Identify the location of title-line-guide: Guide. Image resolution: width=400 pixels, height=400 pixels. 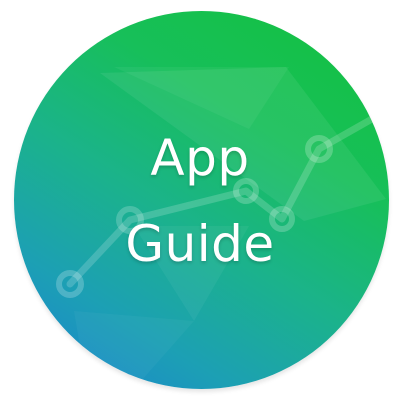
(200, 244).